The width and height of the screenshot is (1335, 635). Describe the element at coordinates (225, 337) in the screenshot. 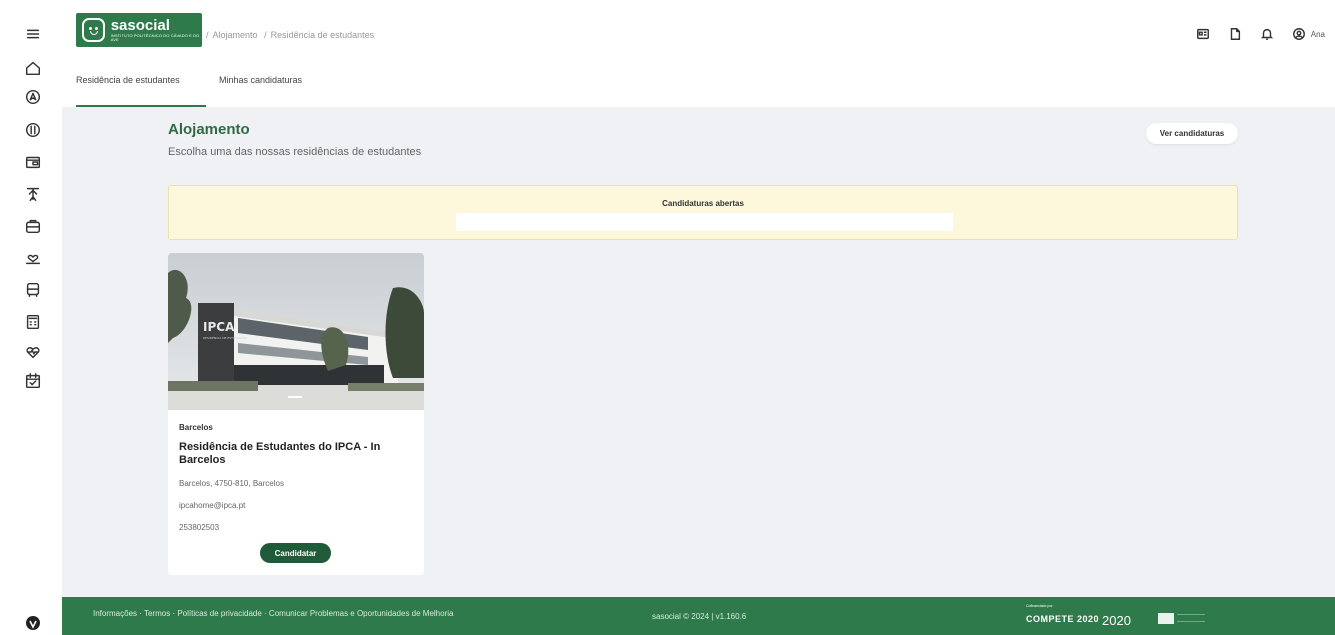

I see `image-sign-sub: RESIDÊNCIA DE ESTUDANTES` at that location.